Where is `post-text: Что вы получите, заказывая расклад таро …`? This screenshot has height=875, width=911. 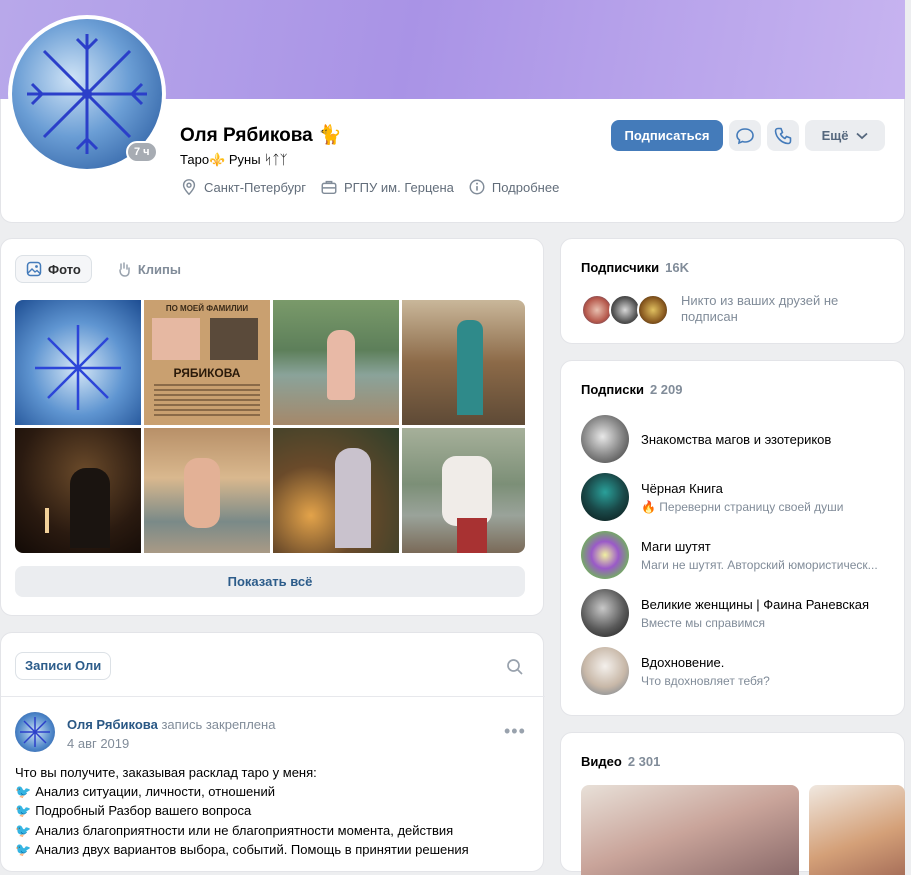
post-text: Что вы получите, заказывая расклад таро … is located at coordinates (275, 811).